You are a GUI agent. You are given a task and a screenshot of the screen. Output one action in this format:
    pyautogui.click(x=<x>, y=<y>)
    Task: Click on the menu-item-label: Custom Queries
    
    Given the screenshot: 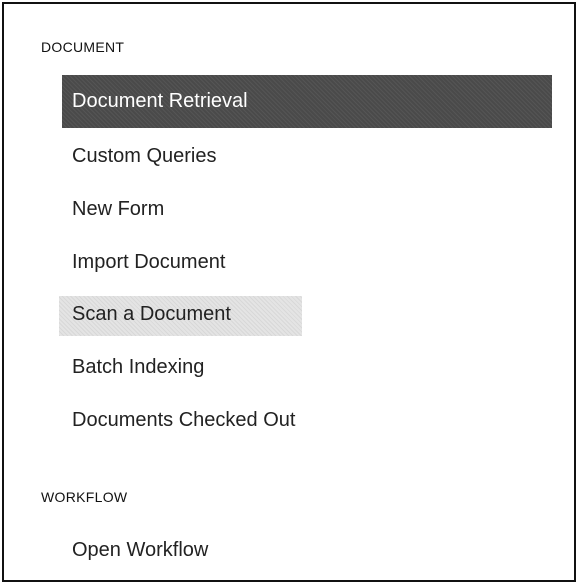 What is the action you would take?
    pyautogui.click(x=144, y=156)
    